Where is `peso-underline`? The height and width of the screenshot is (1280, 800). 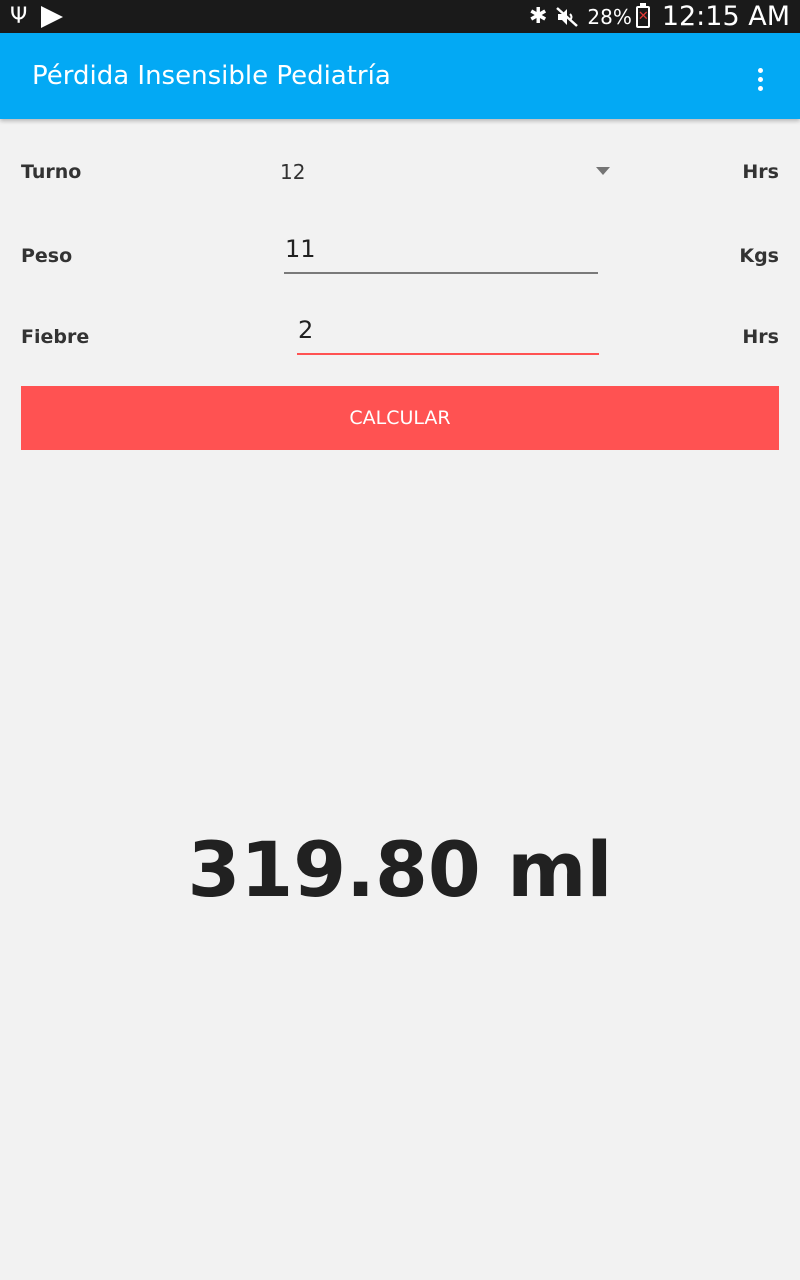
peso-underline is located at coordinates (441, 273).